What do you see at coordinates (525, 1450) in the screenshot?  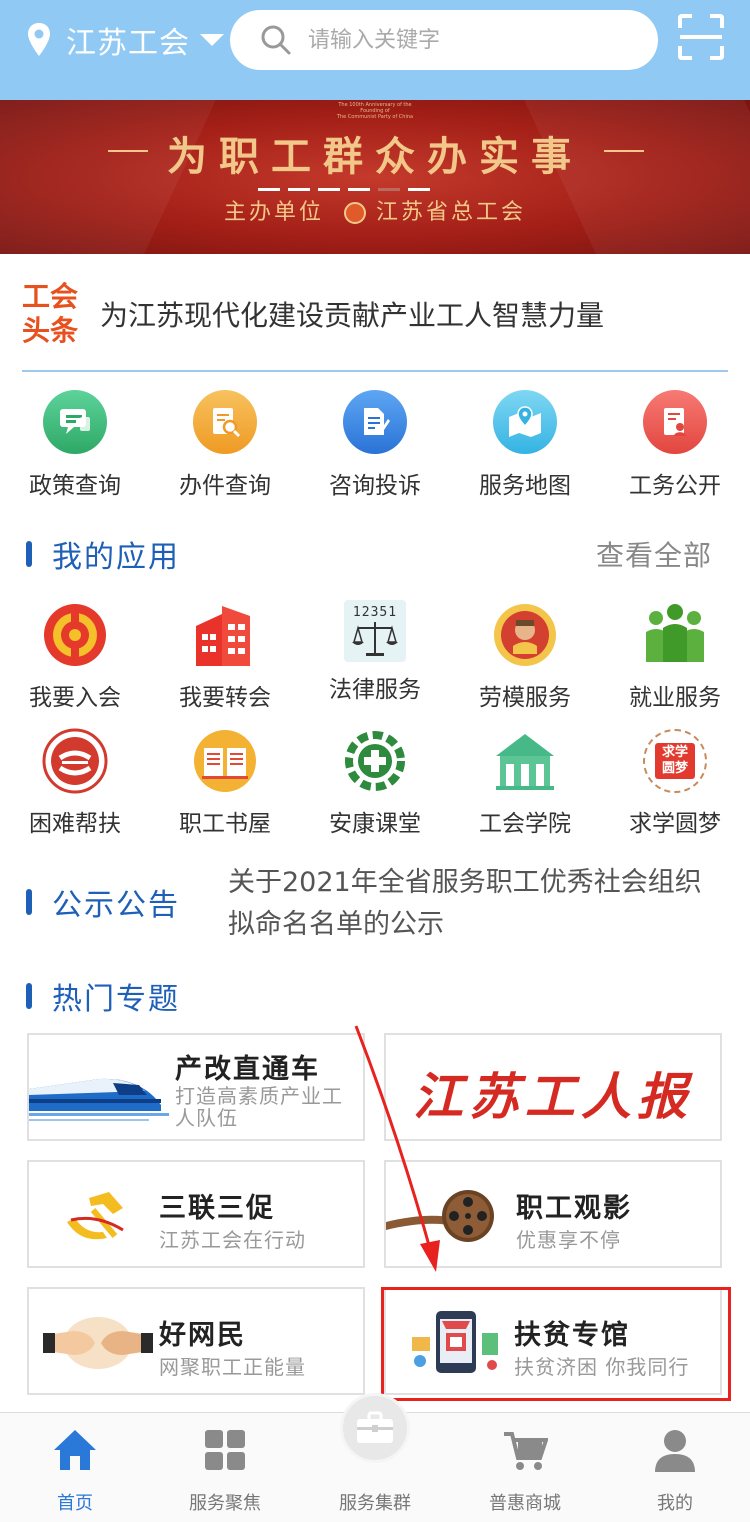 I see `cart-icon` at bounding box center [525, 1450].